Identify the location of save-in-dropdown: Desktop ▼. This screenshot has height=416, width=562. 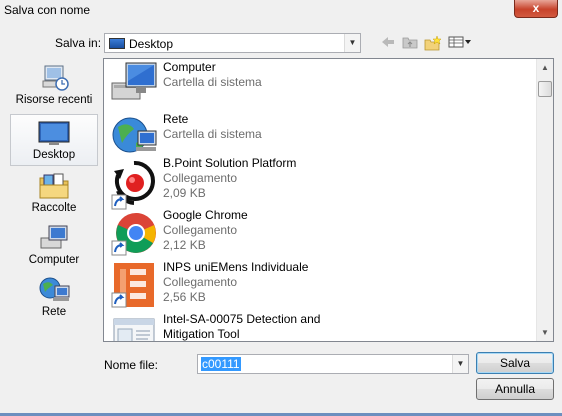
(232, 43).